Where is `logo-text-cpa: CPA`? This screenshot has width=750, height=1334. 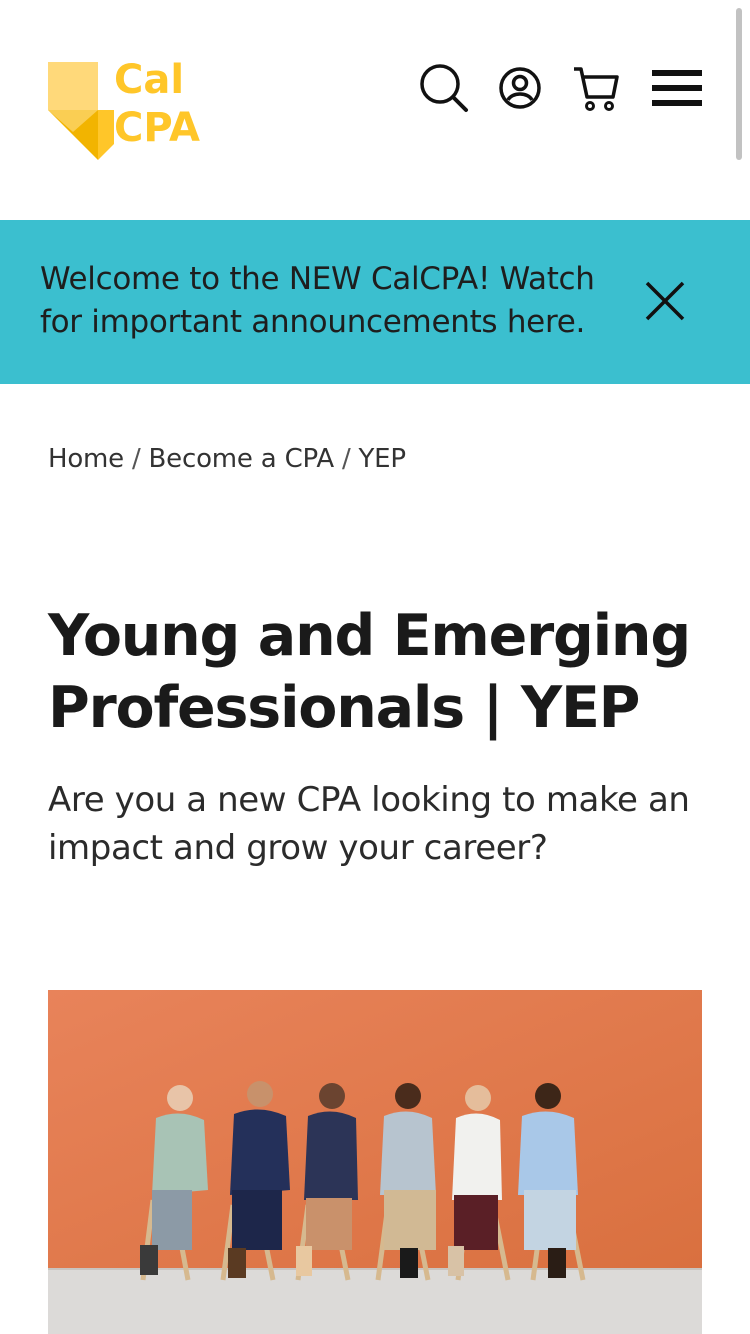
logo-text-cpa: CPA is located at coordinates (157, 128).